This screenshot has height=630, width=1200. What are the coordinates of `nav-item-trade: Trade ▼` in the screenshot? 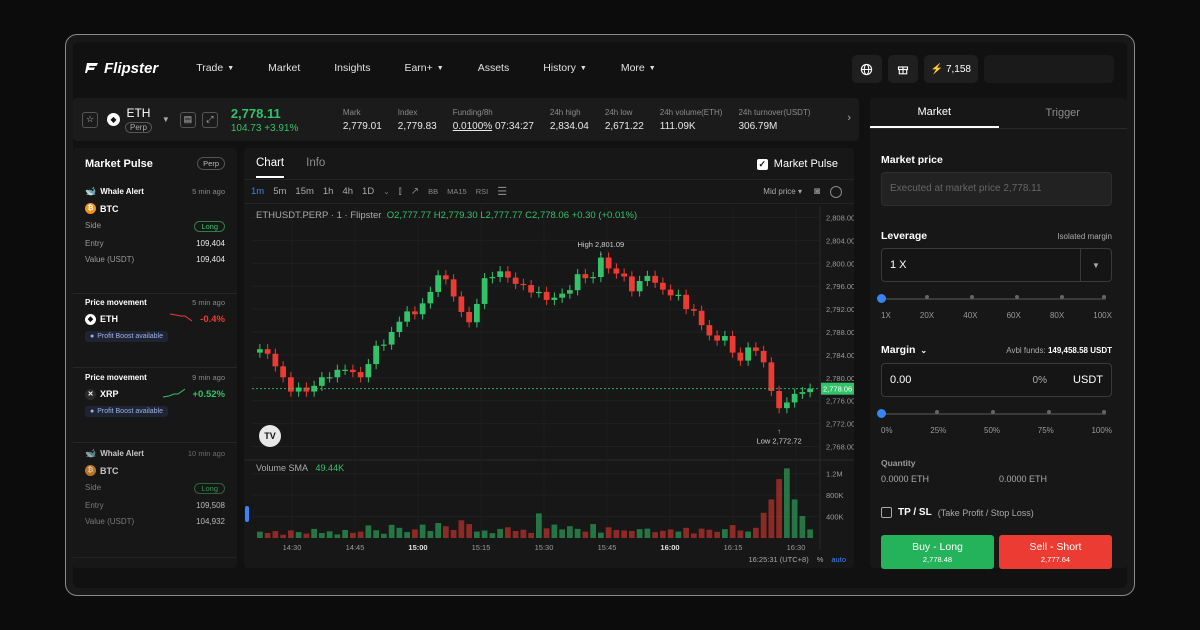 It's located at (215, 68).